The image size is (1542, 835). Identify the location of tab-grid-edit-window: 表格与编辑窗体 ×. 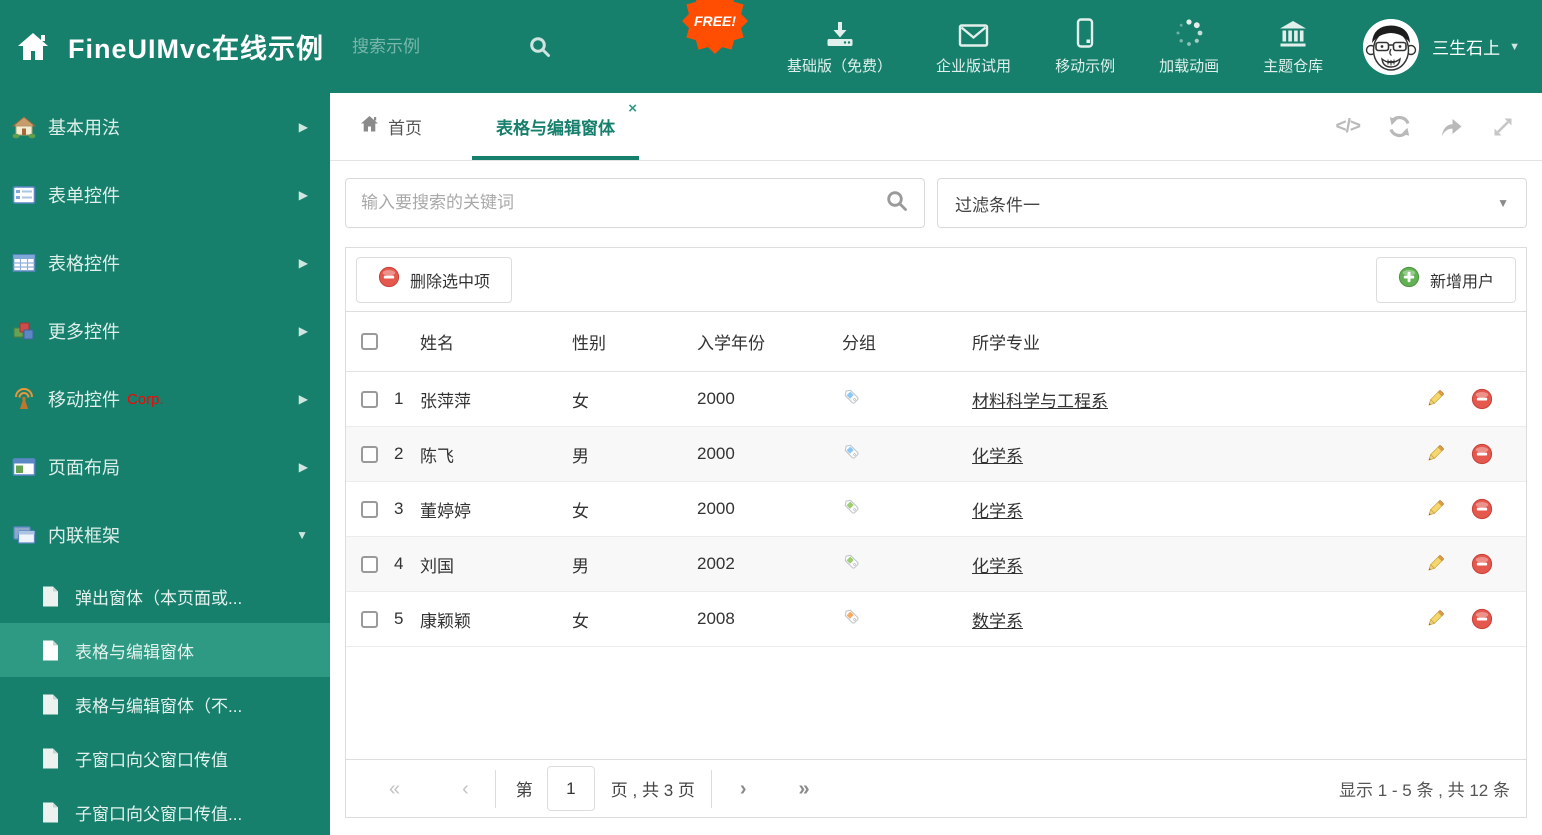
(555, 126).